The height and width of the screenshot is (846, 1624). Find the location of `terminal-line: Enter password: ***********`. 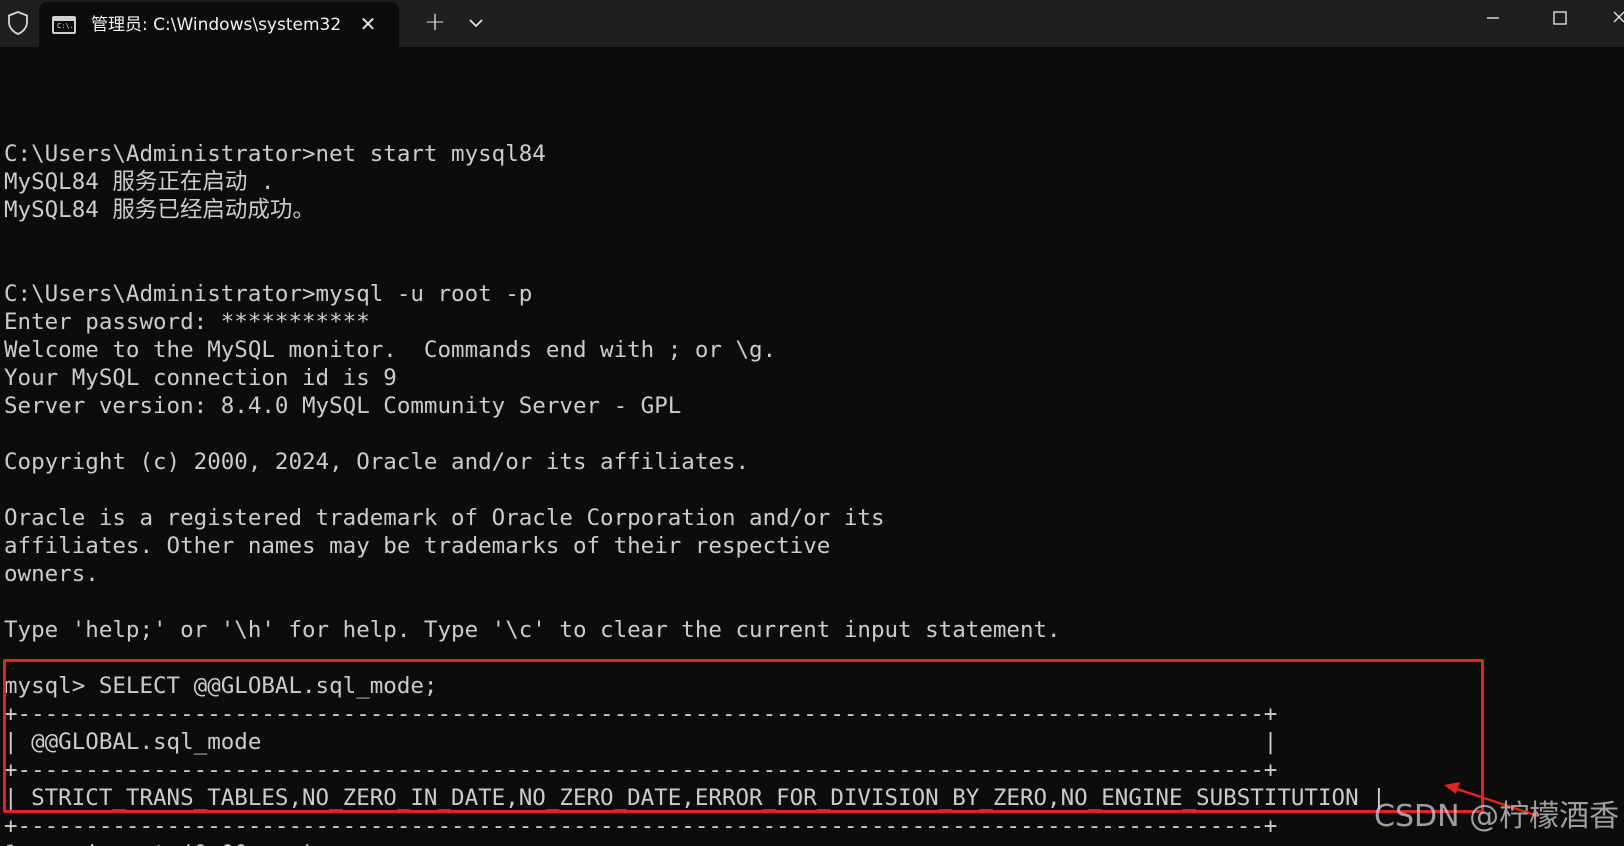

terminal-line: Enter password: *********** is located at coordinates (187, 322).